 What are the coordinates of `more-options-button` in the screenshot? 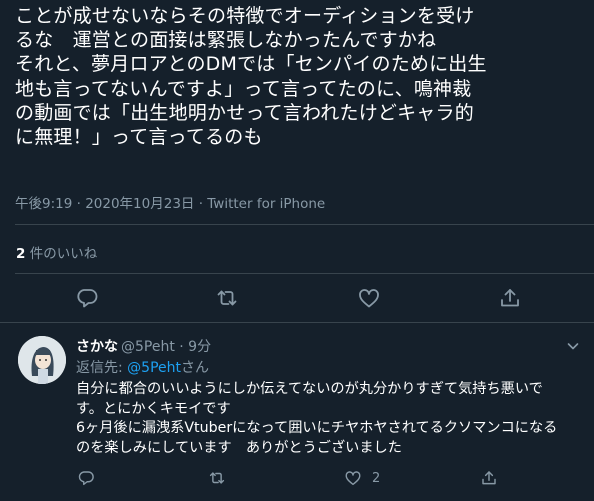 It's located at (573, 346).